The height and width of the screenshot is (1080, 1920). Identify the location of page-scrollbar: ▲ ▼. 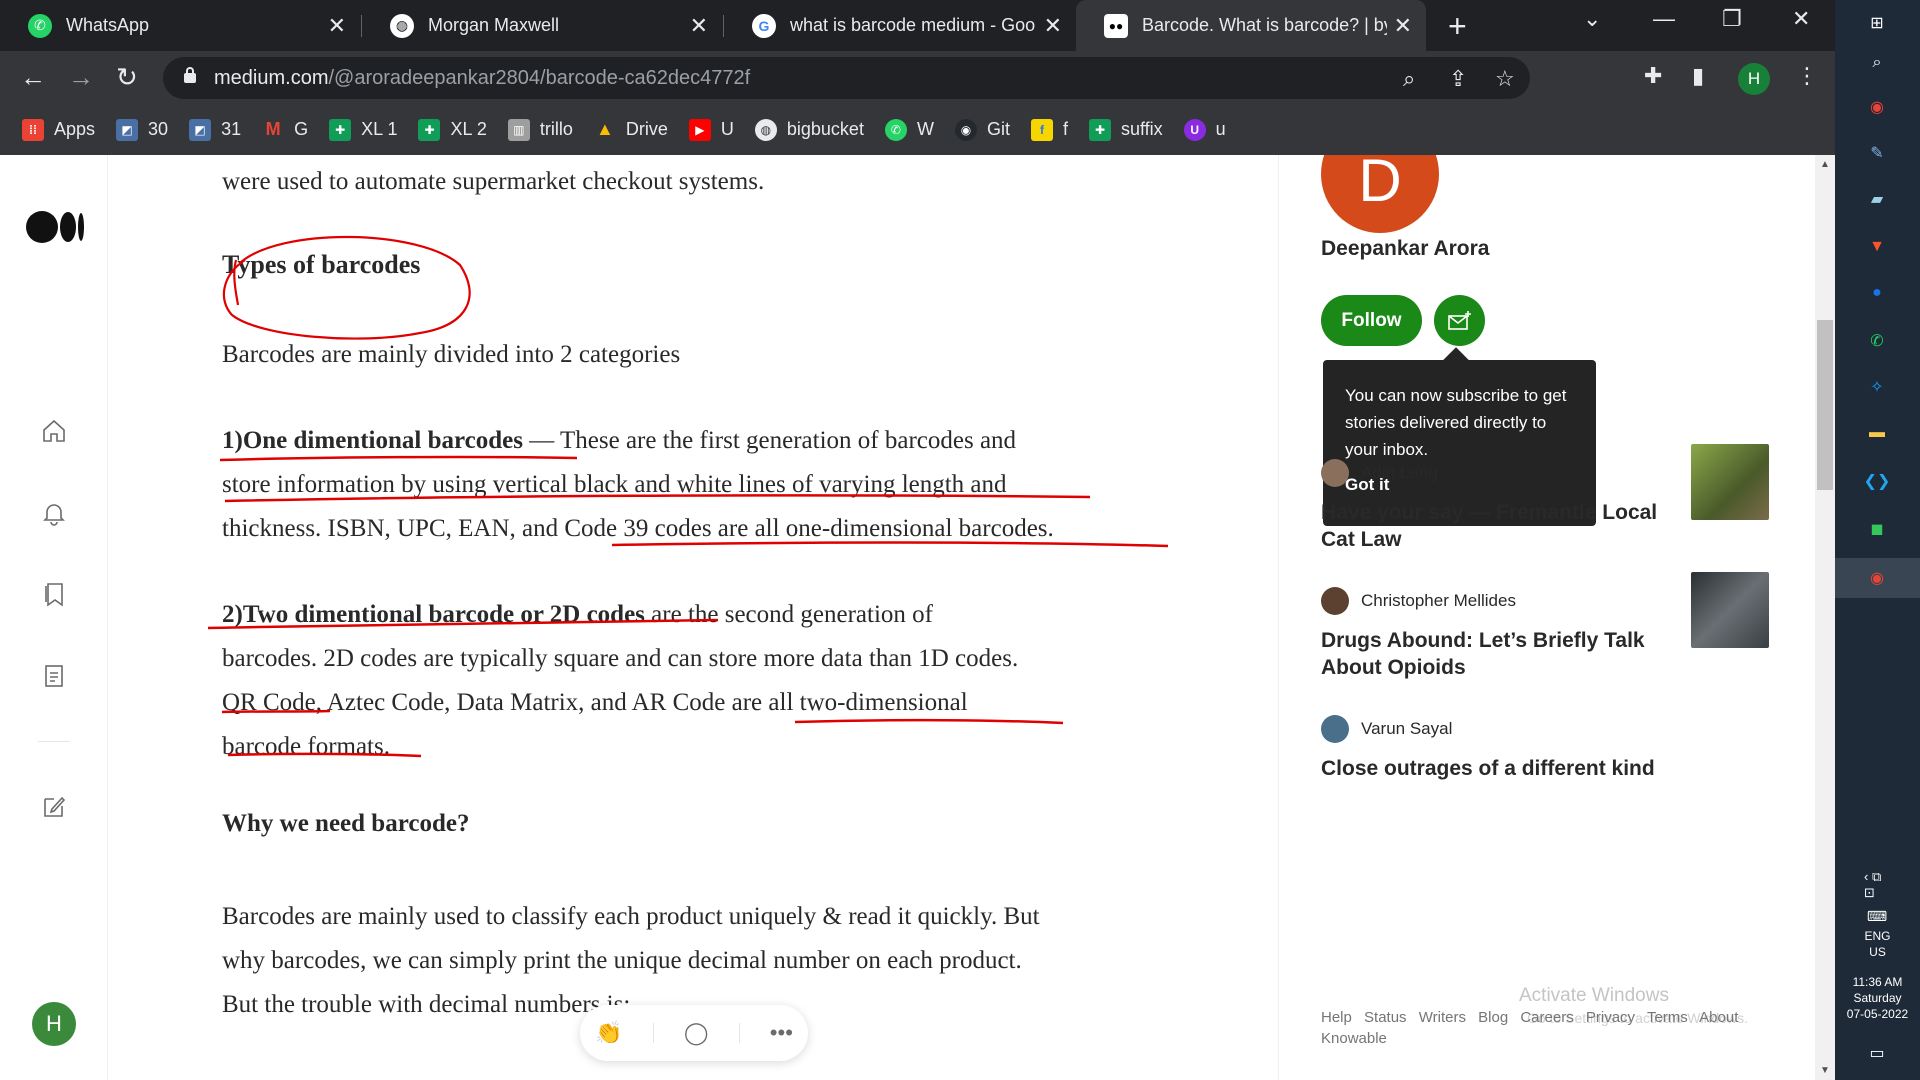
(1825, 617).